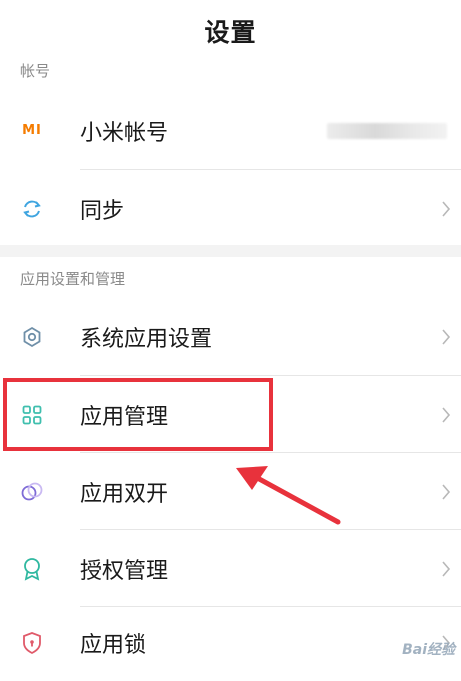  Describe the element at coordinates (428, 650) in the screenshot. I see `watermark: Bai经验` at that location.